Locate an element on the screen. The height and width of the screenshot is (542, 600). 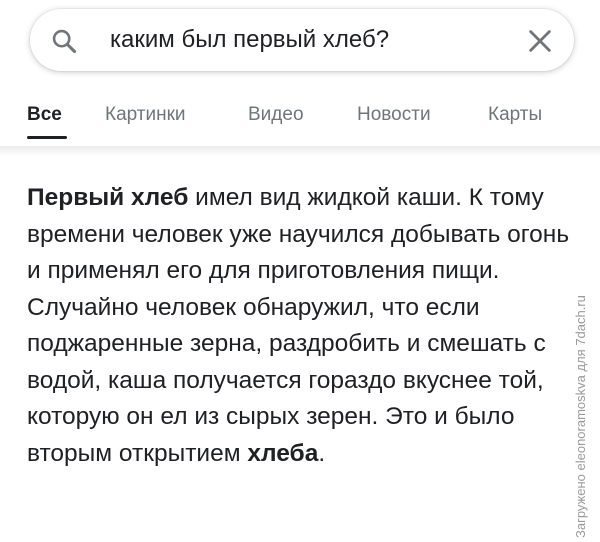
tab-maps: Карты is located at coordinates (515, 115).